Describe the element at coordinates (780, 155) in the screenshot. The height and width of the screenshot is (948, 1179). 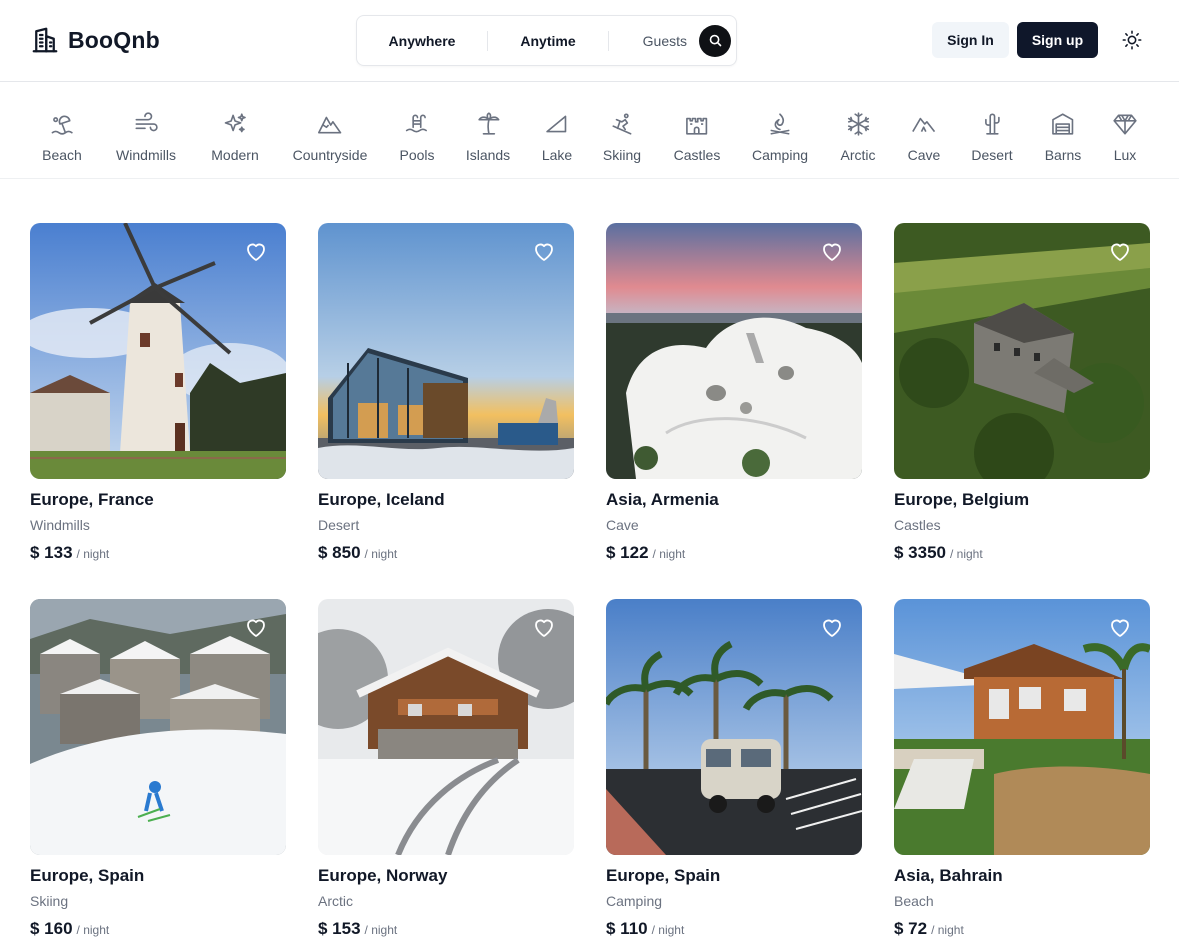
I see `category-label: Camping` at that location.